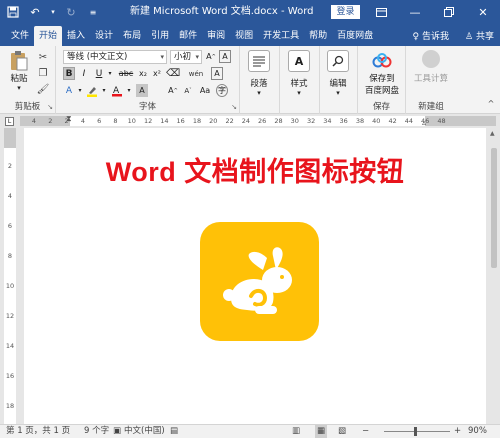  I want to click on grow-font-size-icon: A ^, so click(173, 90).